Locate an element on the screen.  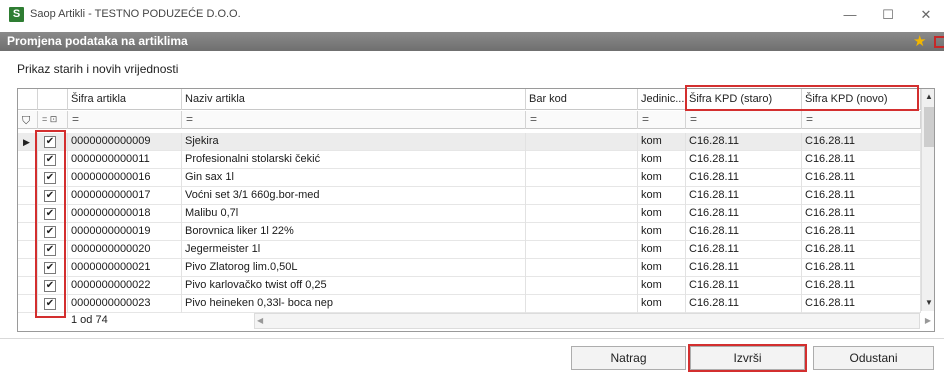
scroll-up-icon: ▲ is located at coordinates (928, 97).